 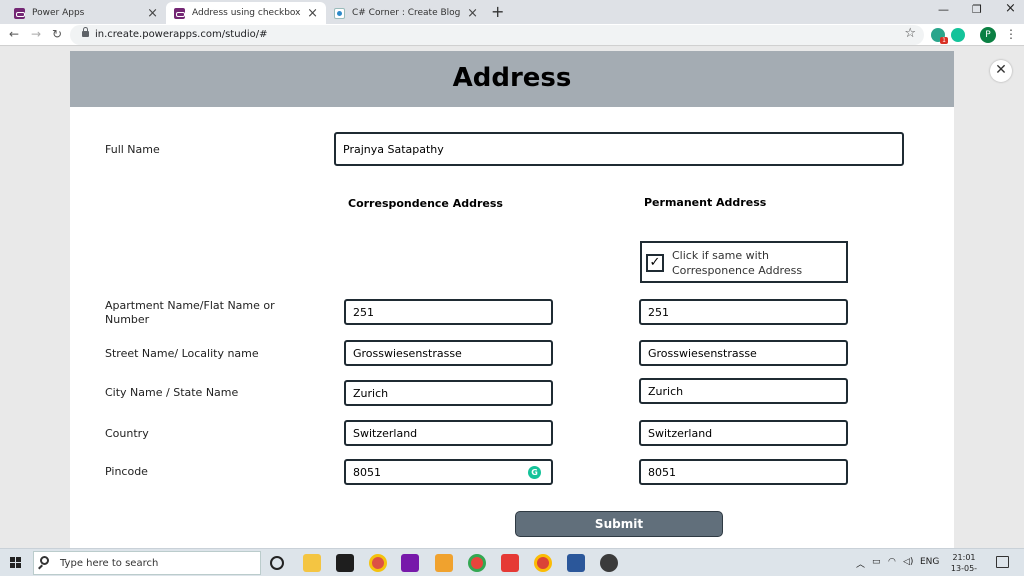 I want to click on windows-start-icon, so click(x=16, y=563).